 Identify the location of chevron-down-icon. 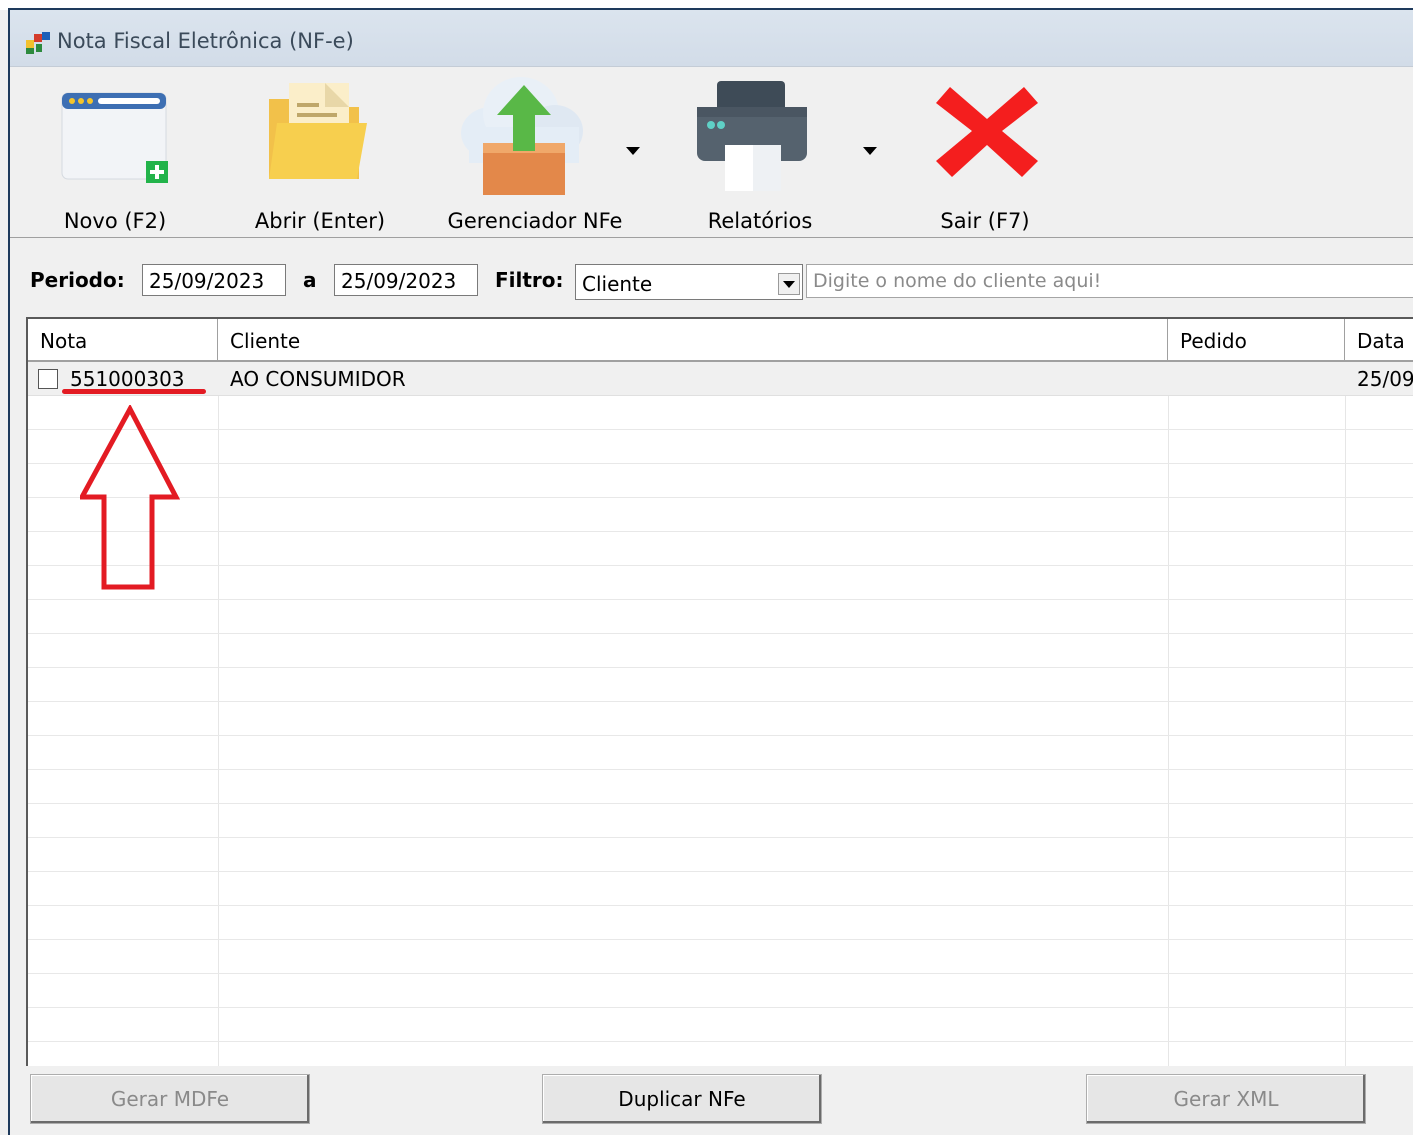
(789, 284).